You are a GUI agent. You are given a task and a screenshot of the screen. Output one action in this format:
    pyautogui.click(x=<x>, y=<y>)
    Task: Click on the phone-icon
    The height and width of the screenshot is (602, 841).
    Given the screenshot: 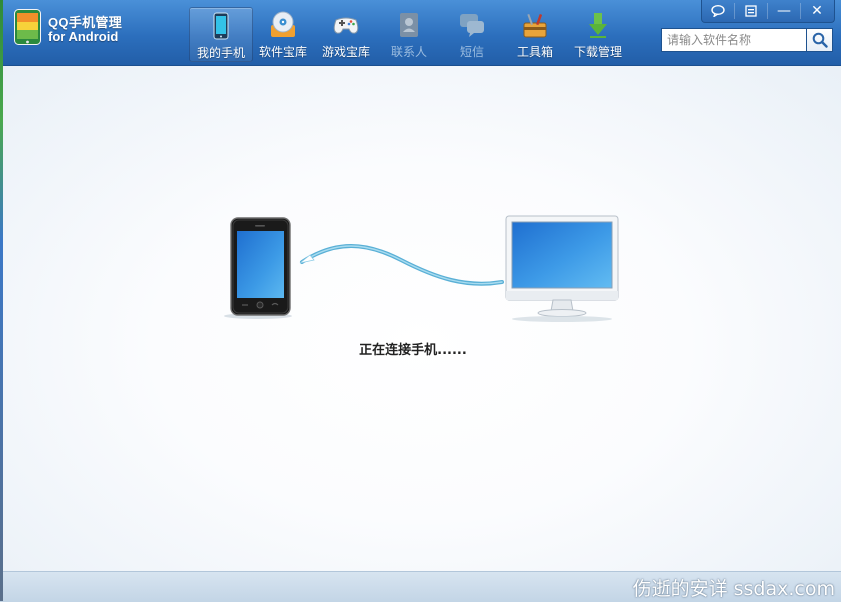 What is the action you would take?
    pyautogui.click(x=221, y=26)
    